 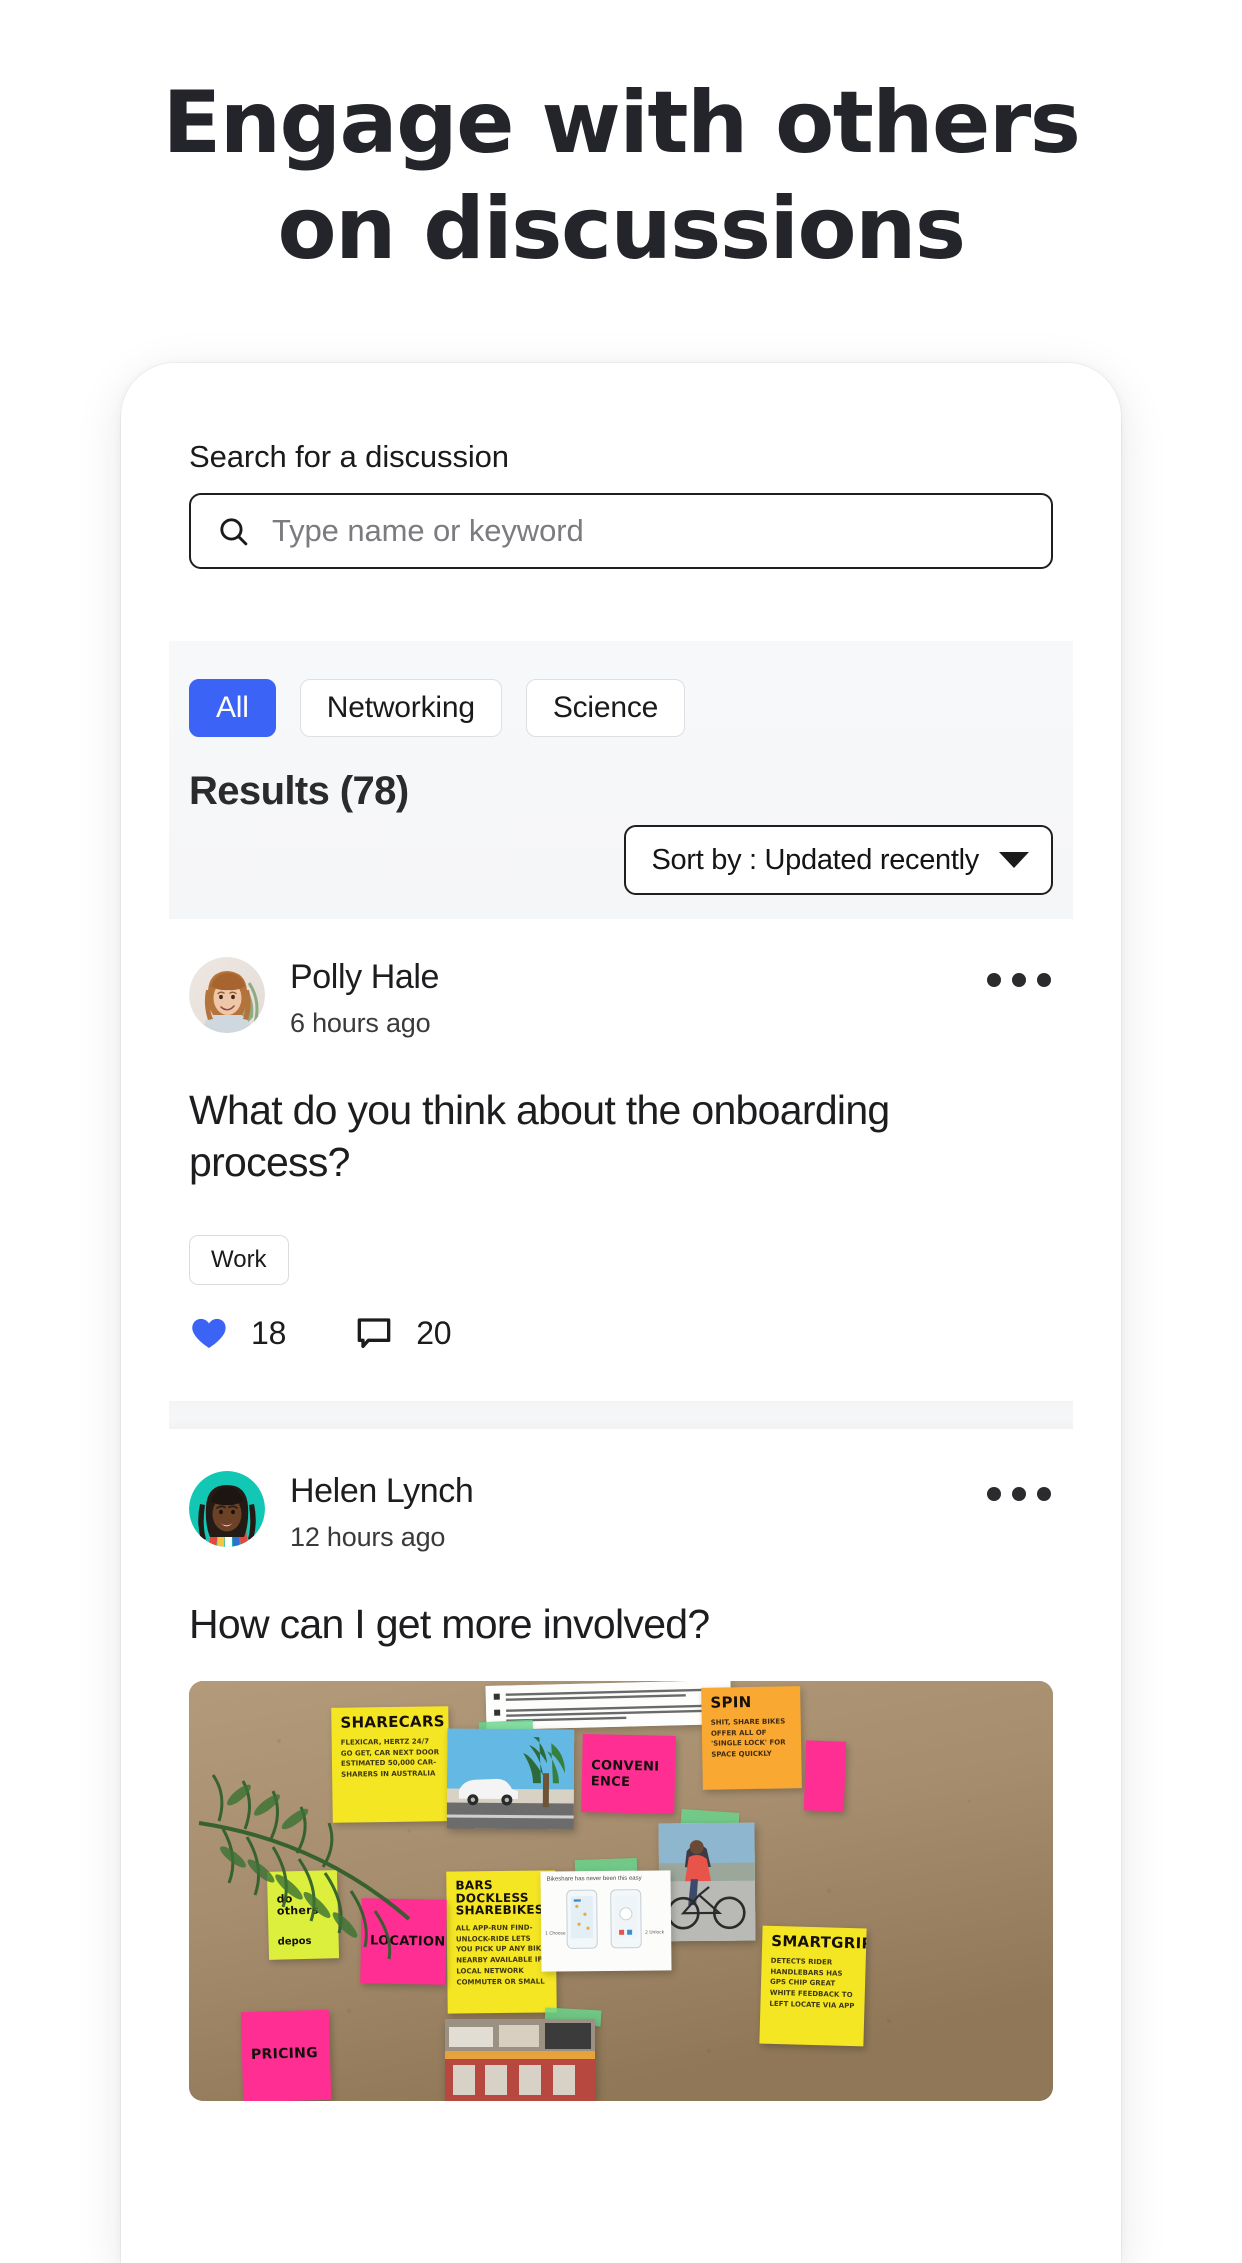 I want to click on comment-icon, so click(x=374, y=1333).